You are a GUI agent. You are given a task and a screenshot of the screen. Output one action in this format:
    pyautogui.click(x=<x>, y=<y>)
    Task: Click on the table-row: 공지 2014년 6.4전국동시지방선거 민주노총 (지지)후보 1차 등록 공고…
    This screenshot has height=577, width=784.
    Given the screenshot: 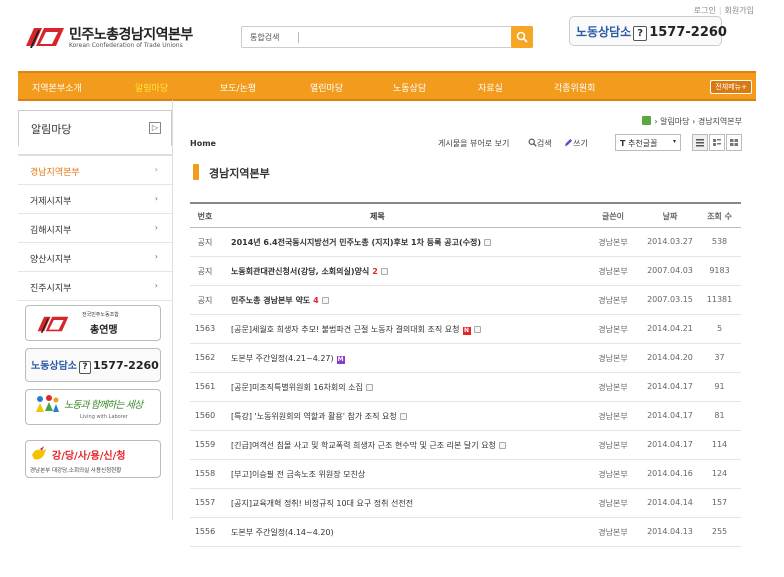 What is the action you would take?
    pyautogui.click(x=465, y=242)
    